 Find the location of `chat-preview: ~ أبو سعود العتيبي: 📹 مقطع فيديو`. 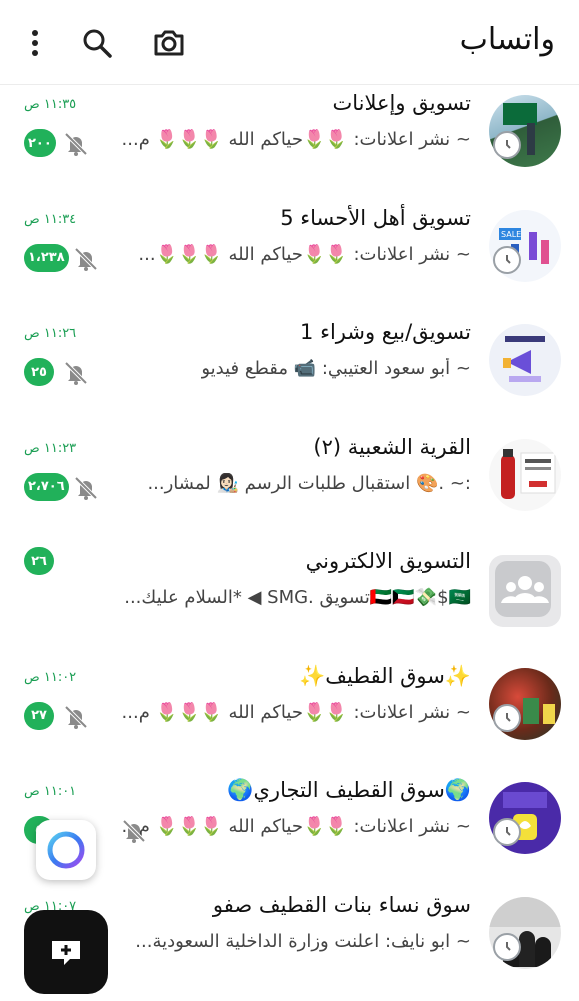

chat-preview: ~ أبو سعود العتيبي: 📹 مقطع فيديو is located at coordinates (336, 368).